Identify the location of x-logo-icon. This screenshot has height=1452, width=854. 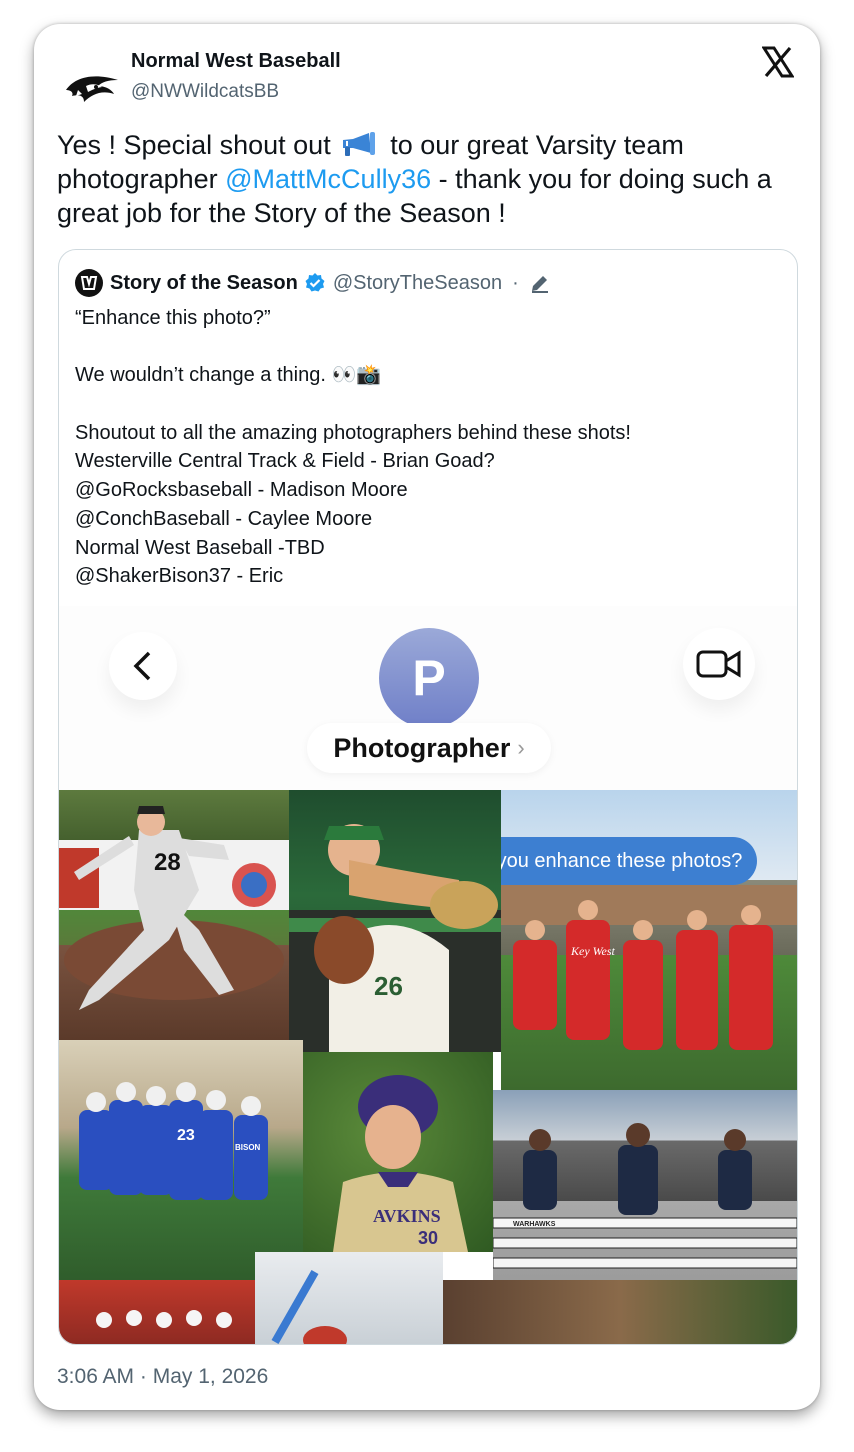
(778, 62).